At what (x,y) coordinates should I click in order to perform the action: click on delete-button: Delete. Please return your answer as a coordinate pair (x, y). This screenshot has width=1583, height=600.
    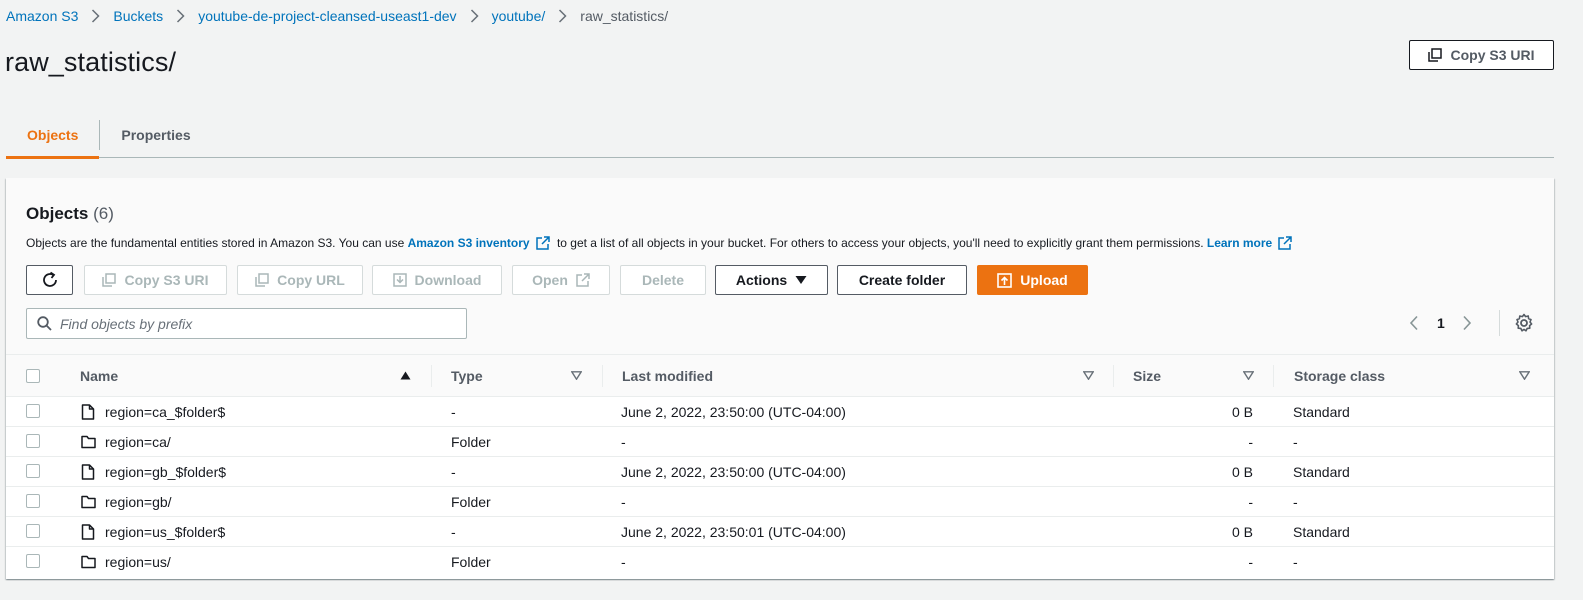
    Looking at the image, I should click on (663, 280).